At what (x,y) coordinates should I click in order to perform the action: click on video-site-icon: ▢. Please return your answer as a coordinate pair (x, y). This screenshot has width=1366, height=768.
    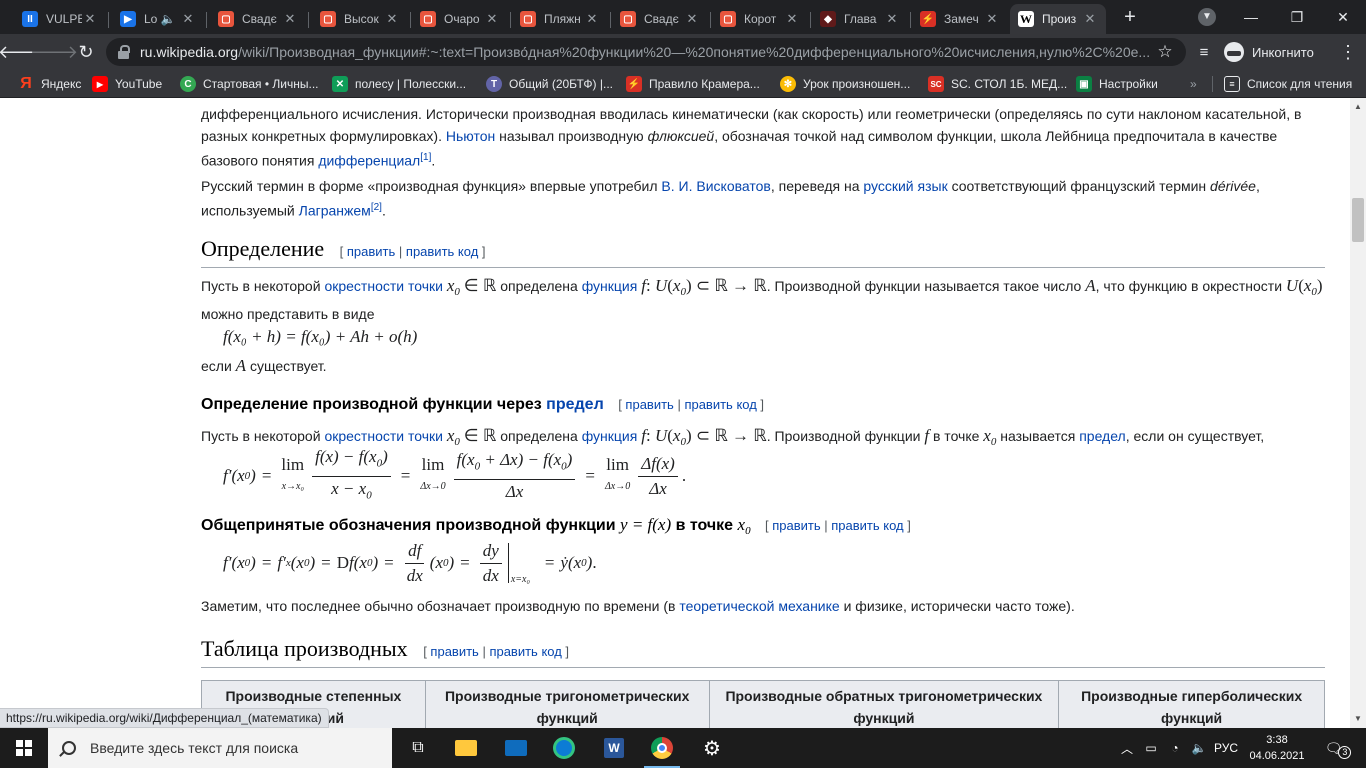
    Looking at the image, I should click on (226, 19).